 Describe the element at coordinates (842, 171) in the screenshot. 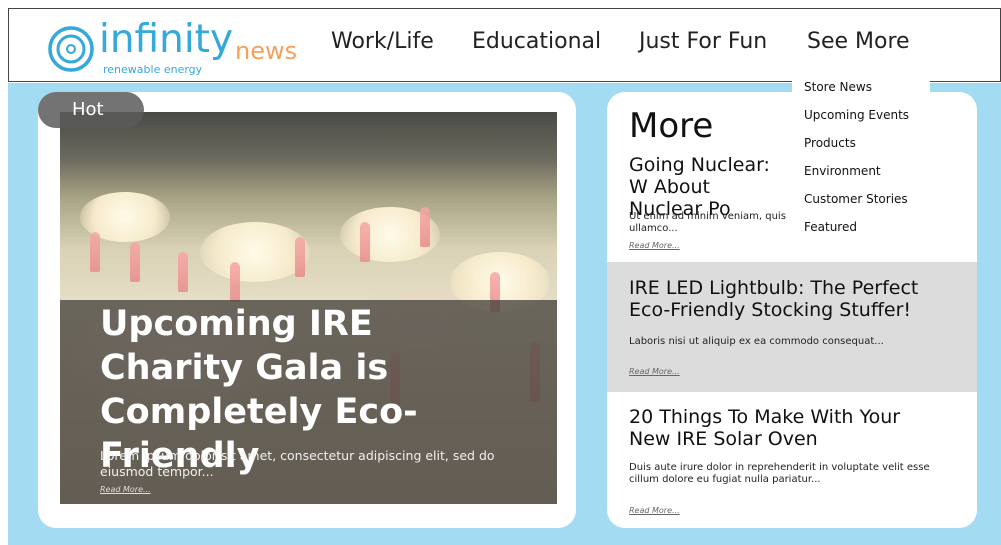

I see `dropdown-item-environment: Environment` at that location.